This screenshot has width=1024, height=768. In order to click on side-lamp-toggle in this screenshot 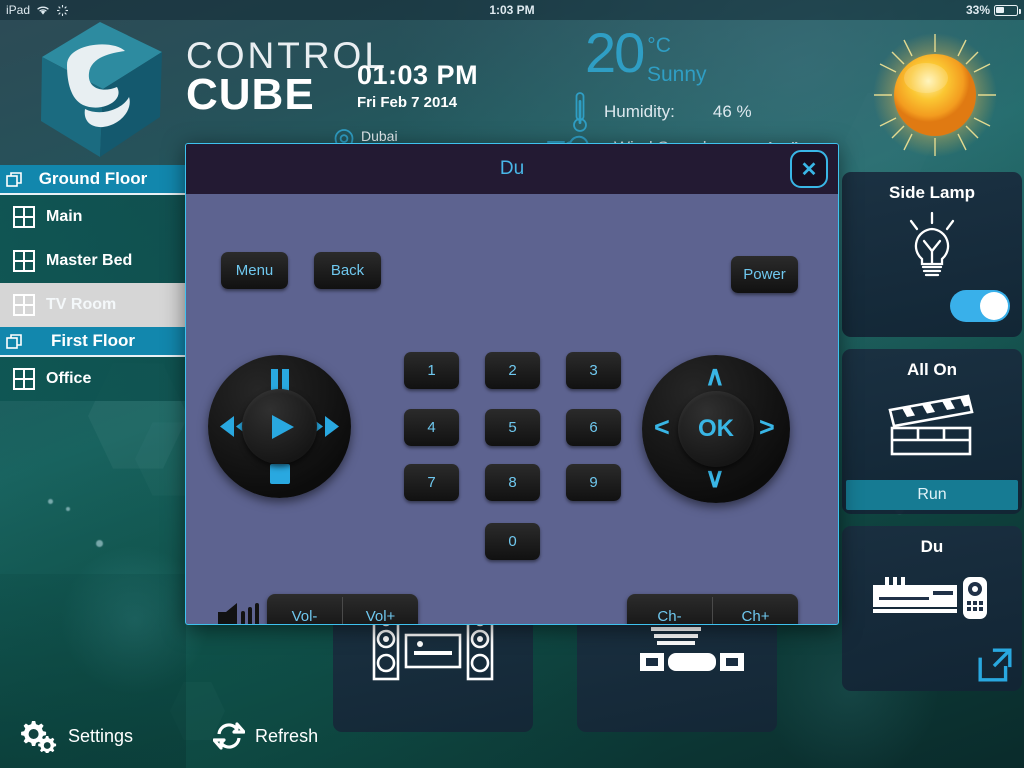, I will do `click(980, 306)`.